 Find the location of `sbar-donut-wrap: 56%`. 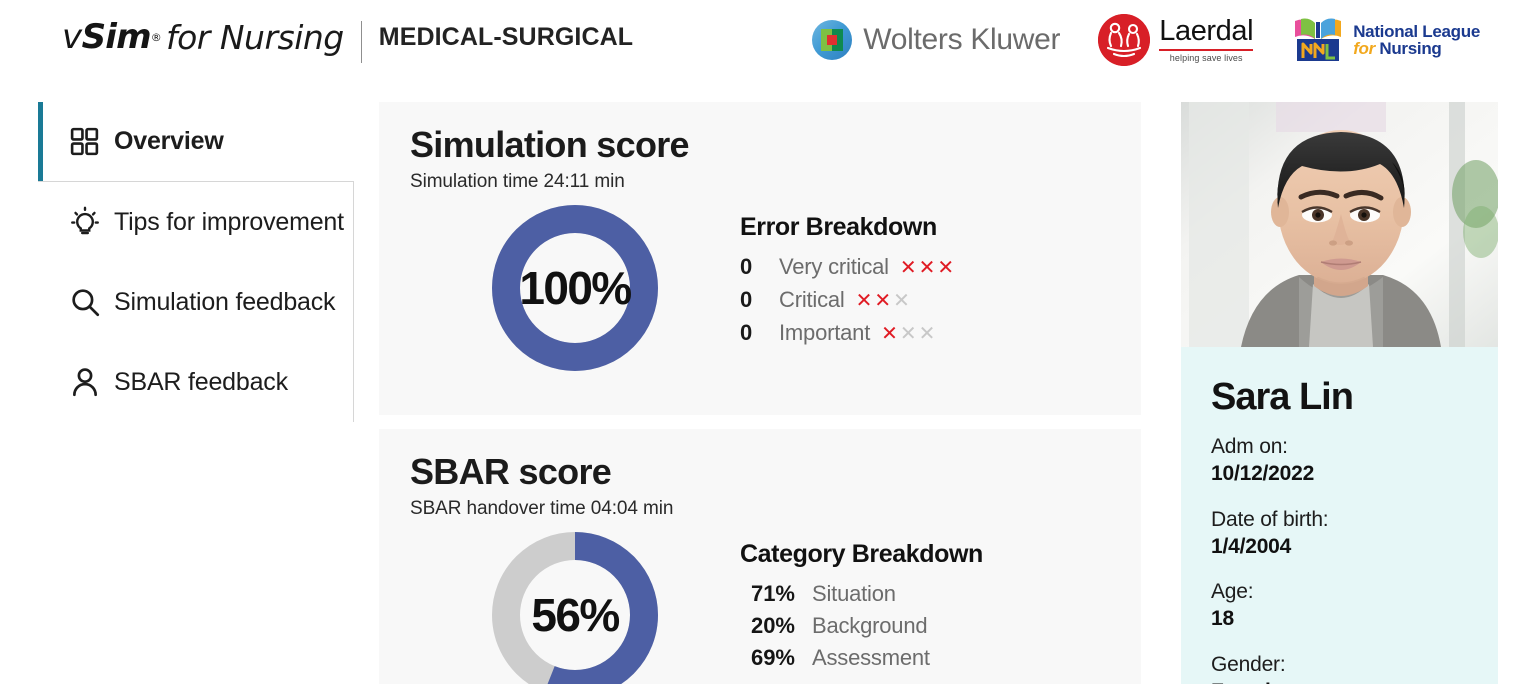

sbar-donut-wrap: 56% is located at coordinates (575, 608).